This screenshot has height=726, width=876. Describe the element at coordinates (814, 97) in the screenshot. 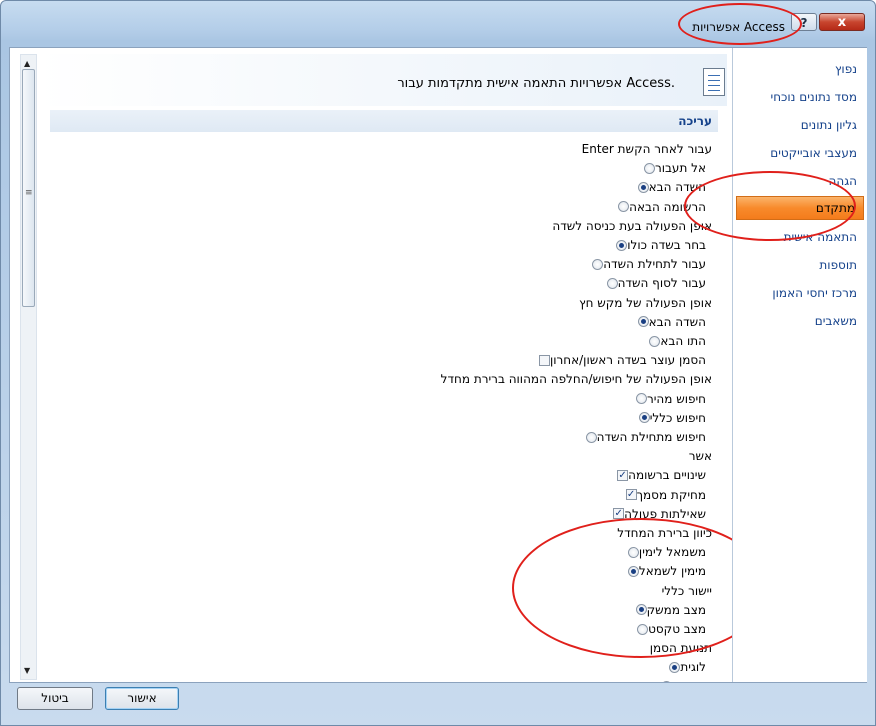

I see `nav-item: מסד נתונים נוכחי` at that location.